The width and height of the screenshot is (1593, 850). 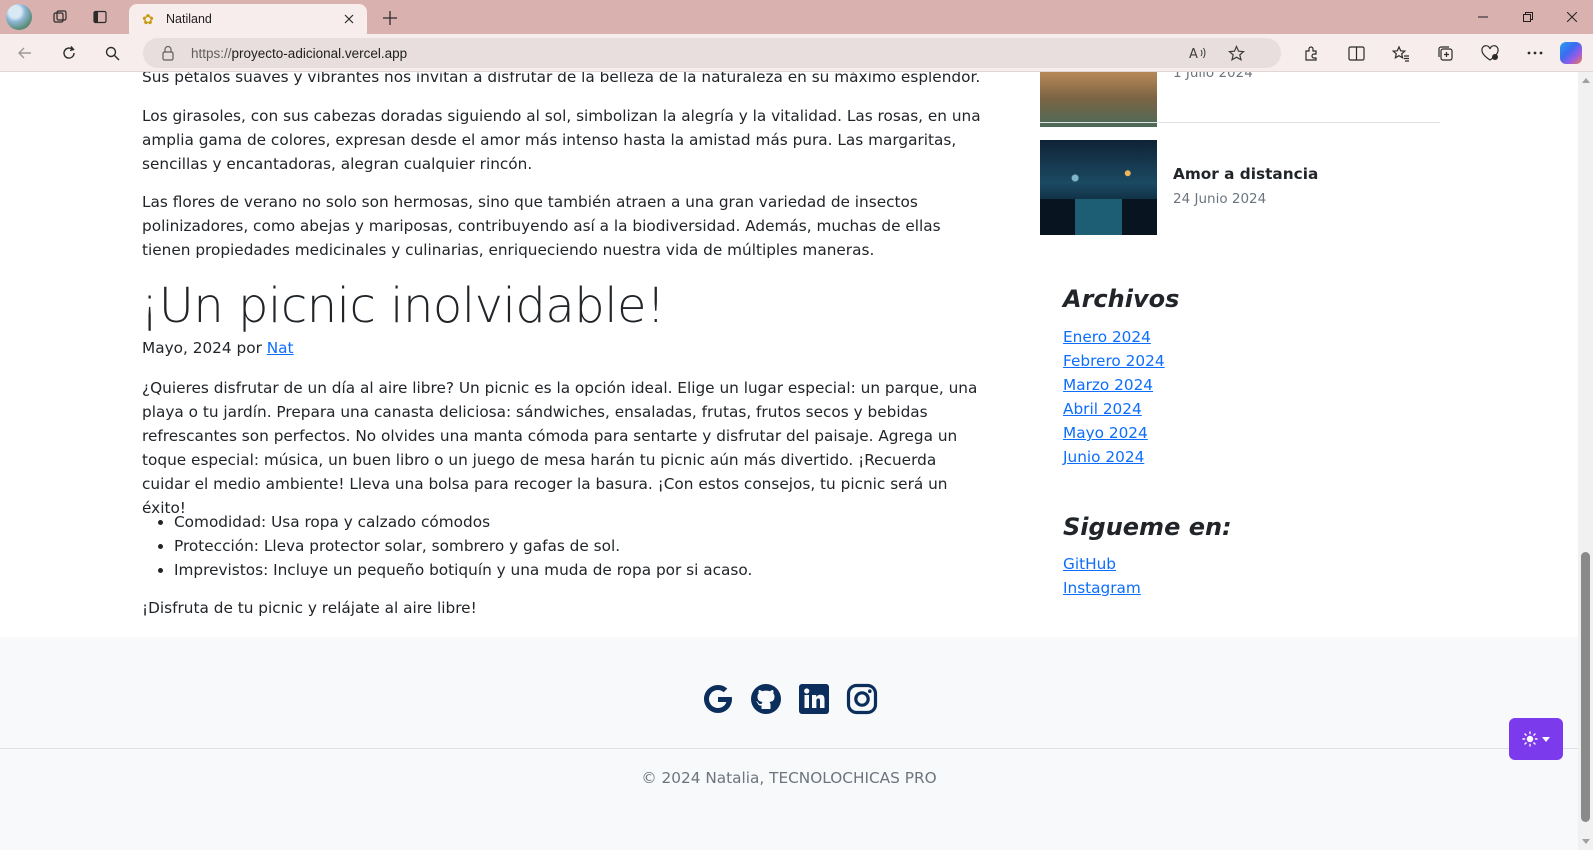 What do you see at coordinates (248, 19) in the screenshot?
I see `tab-natiland: ✿ Natiland` at bounding box center [248, 19].